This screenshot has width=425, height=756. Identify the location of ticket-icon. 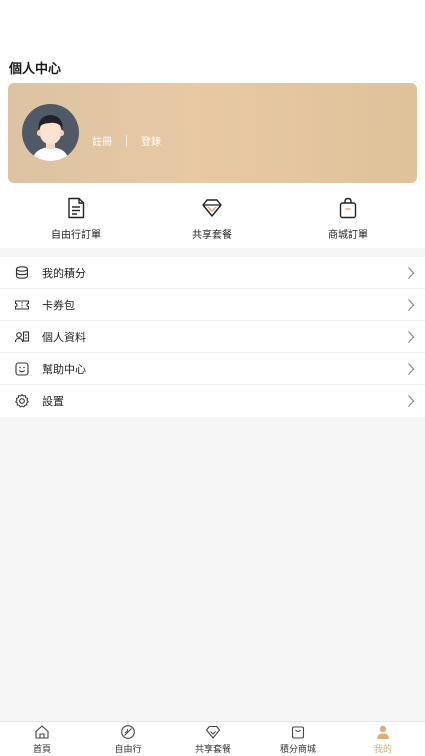
(22, 305).